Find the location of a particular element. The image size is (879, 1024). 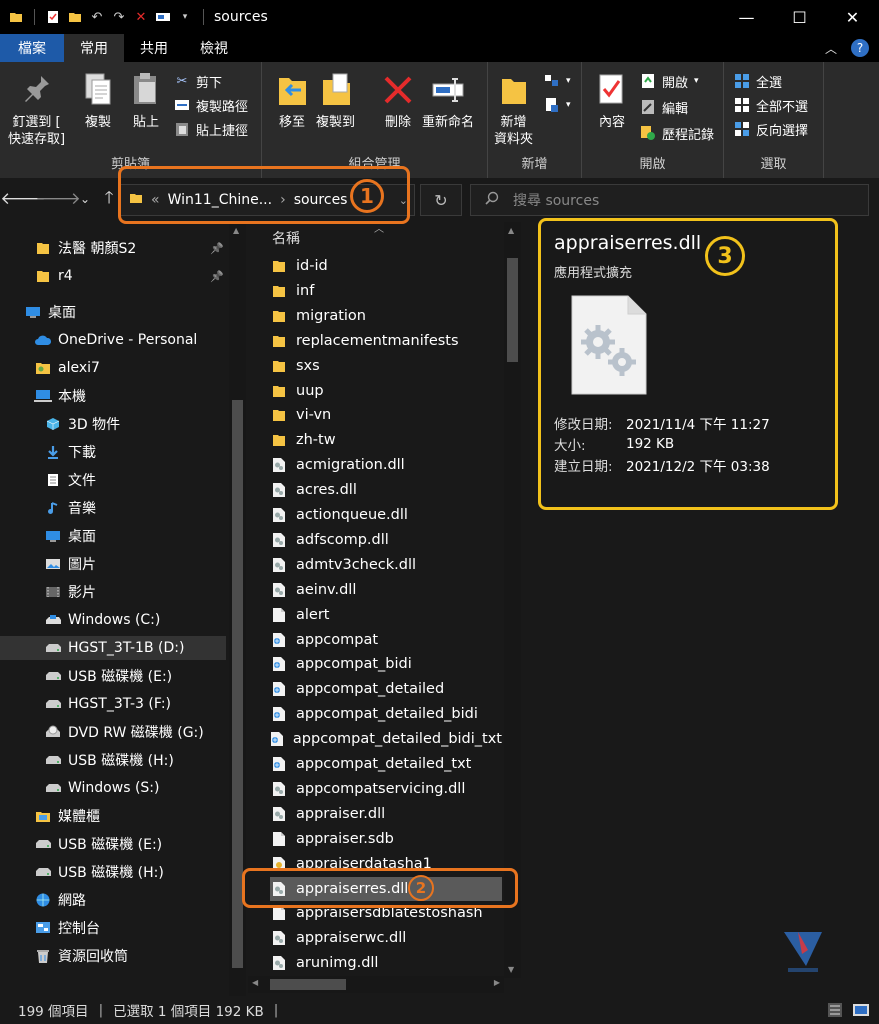

move-to-button: 移至 is located at coordinates (292, 100).